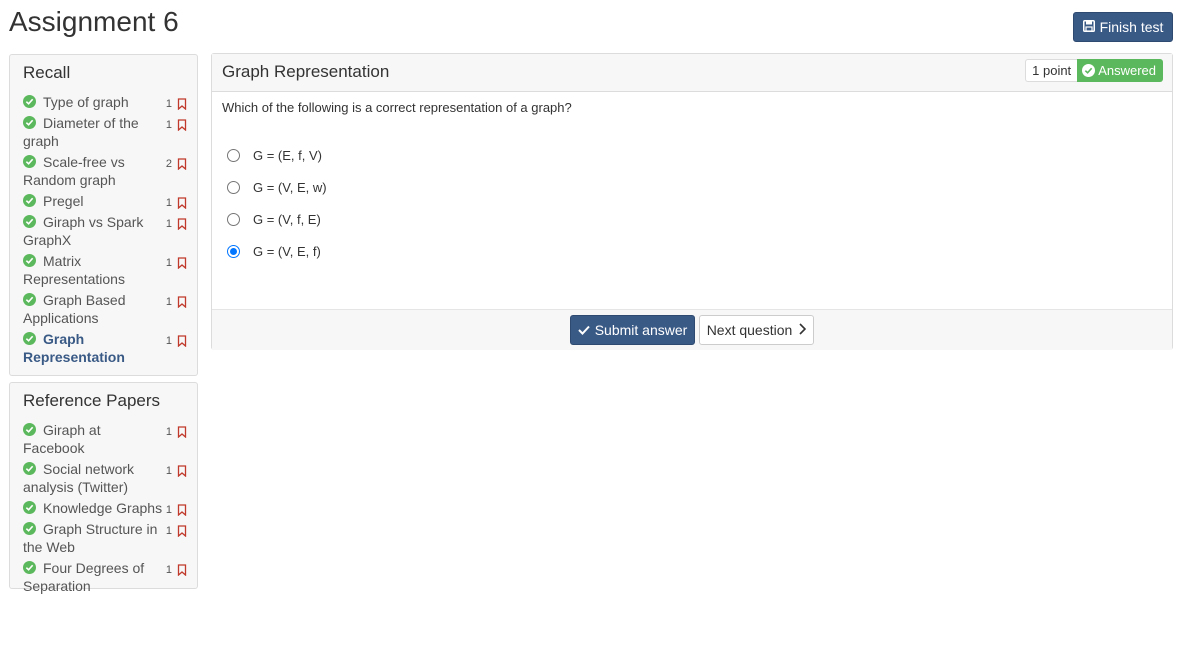 Image resolution: width=1198 pixels, height=658 pixels. What do you see at coordinates (74, 348) in the screenshot?
I see `nav-item-label: Graph Representation` at bounding box center [74, 348].